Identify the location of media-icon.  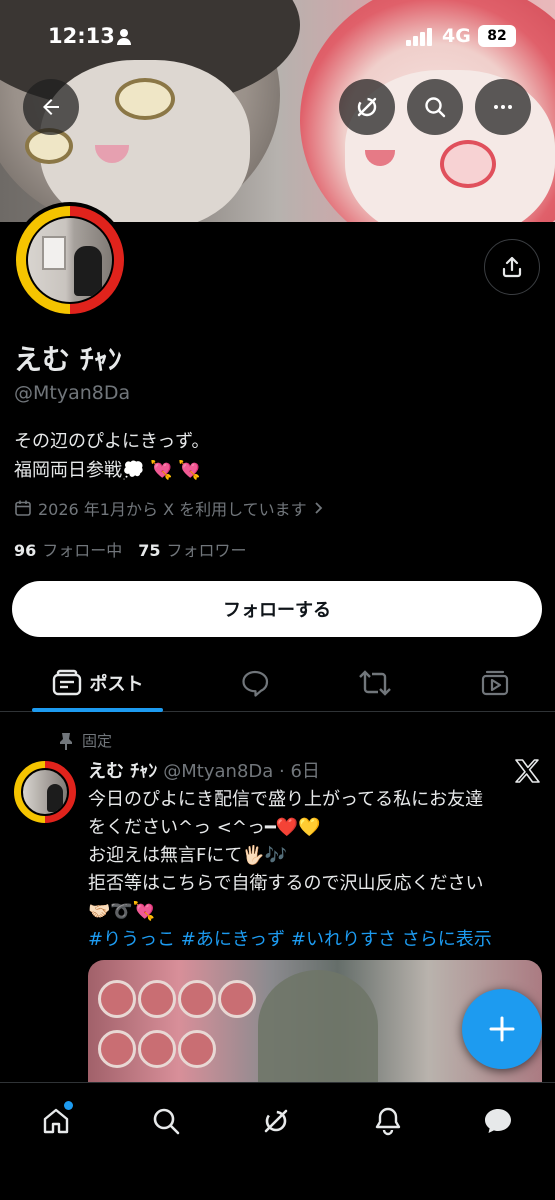
(495, 683).